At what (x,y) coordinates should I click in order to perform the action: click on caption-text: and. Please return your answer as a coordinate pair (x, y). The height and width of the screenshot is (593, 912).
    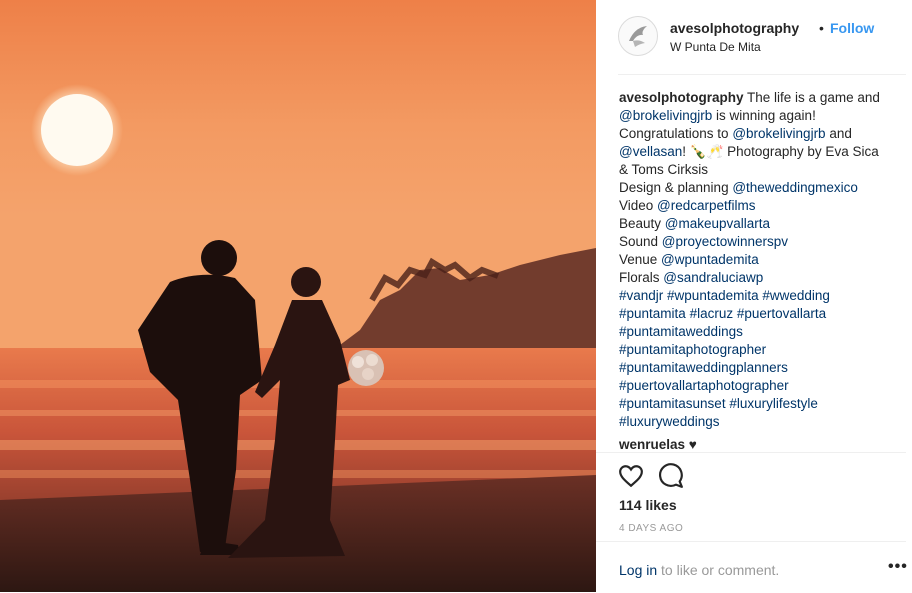
    Looking at the image, I should click on (838, 133).